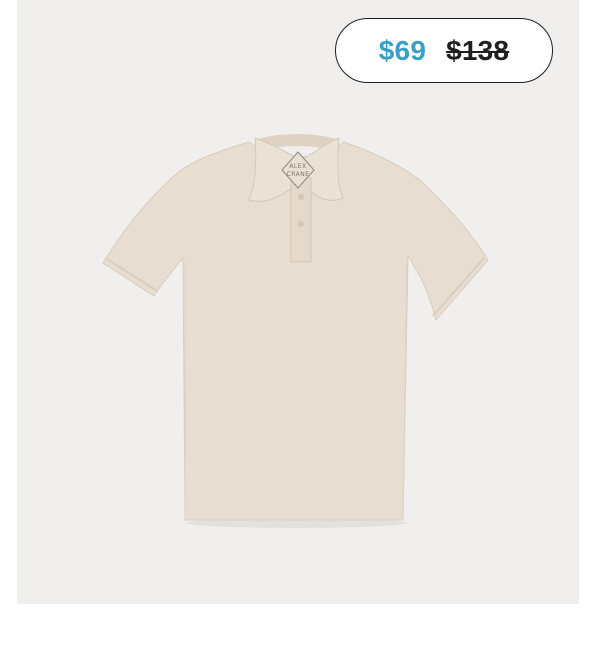 The width and height of the screenshot is (600, 651). I want to click on neck-label-text-1: ALEX, so click(297, 166).